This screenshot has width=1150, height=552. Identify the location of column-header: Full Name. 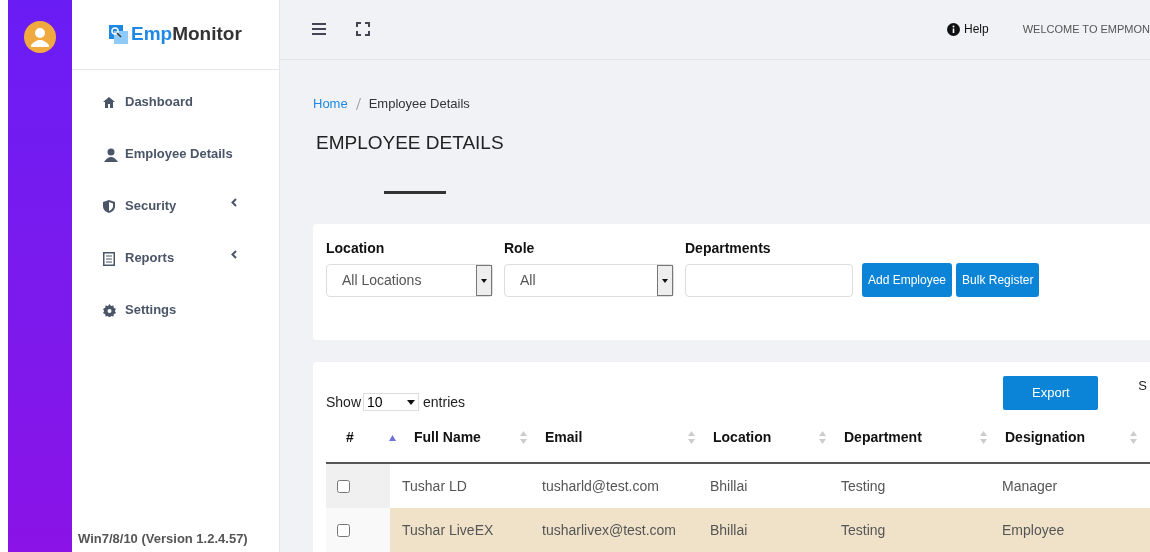
(447, 437).